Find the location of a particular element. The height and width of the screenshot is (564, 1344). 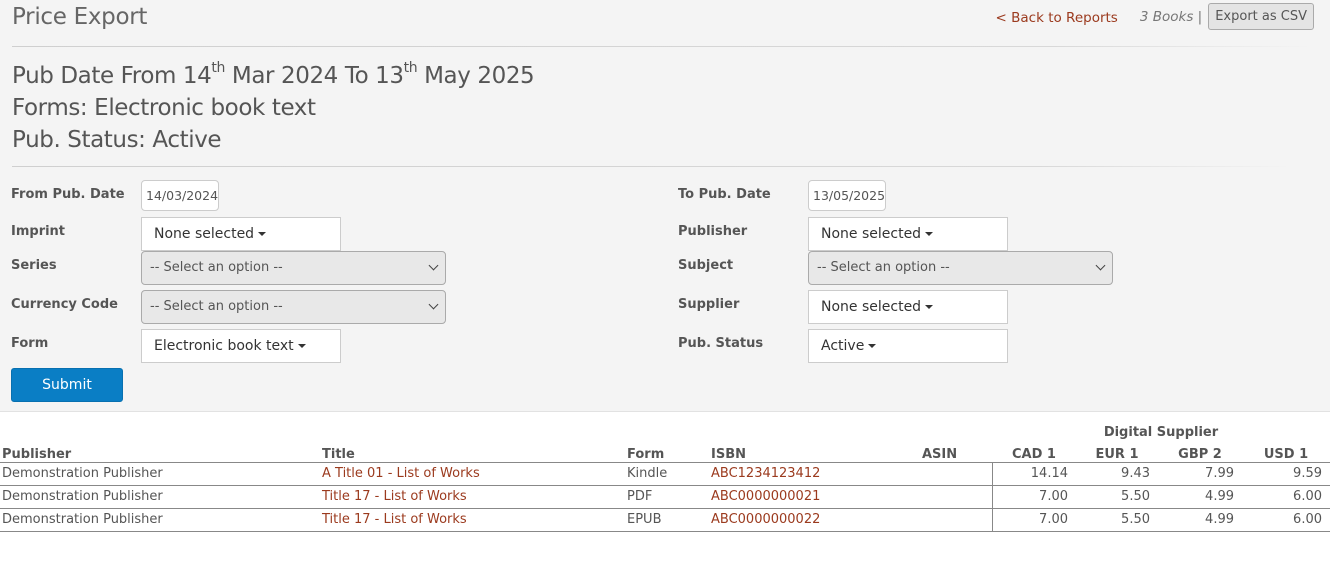

isbn-cell: ABC1234123412 is located at coordinates (814, 474).